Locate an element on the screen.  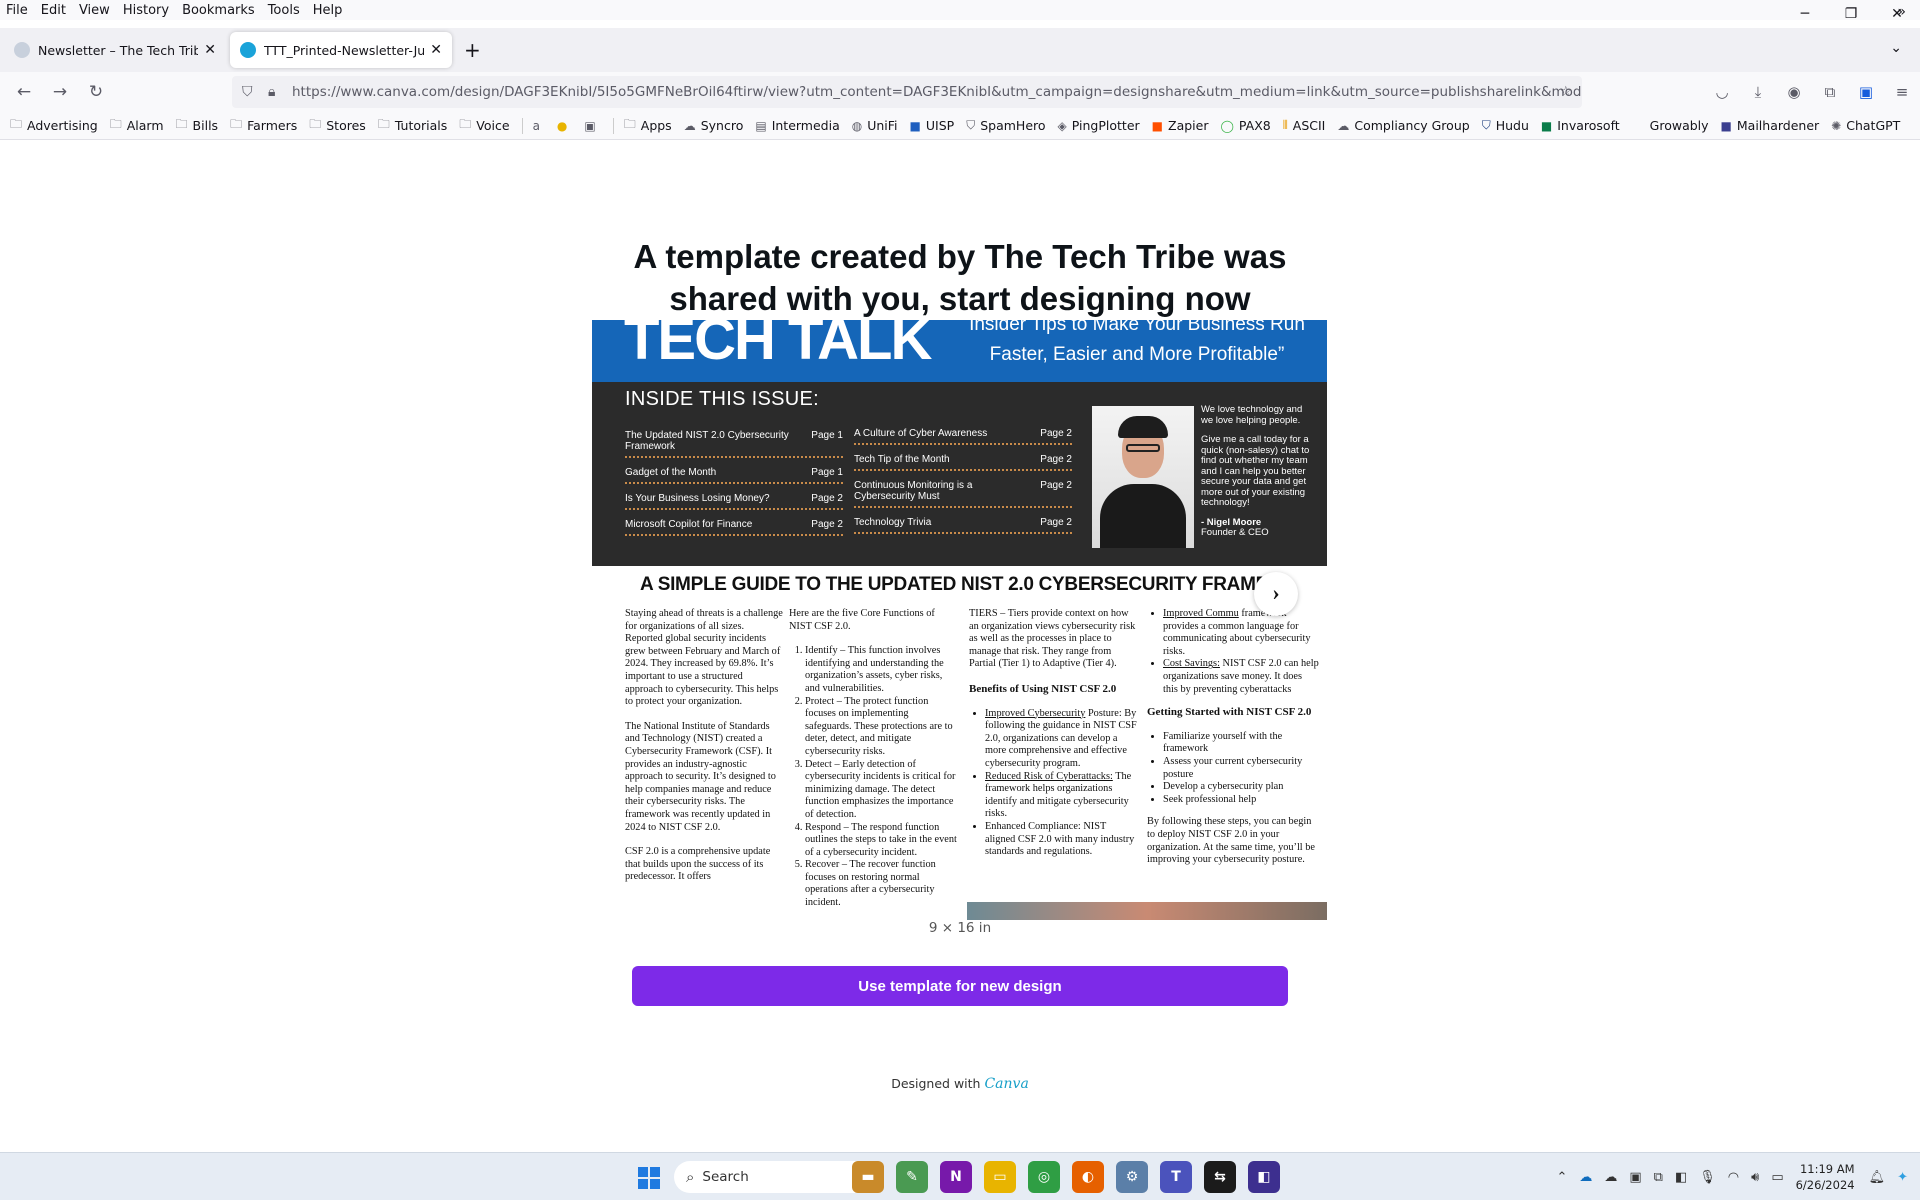
network-tool-icon: ⚙ is located at coordinates (1132, 1177).